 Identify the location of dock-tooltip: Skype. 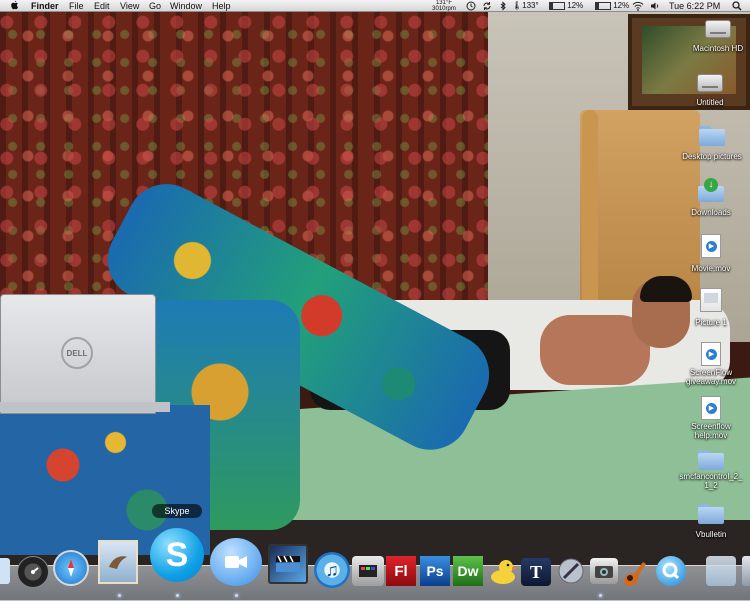
(177, 511).